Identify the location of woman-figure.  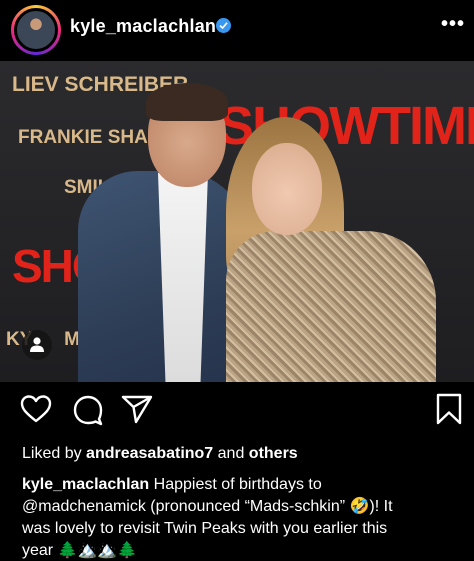
(331, 306).